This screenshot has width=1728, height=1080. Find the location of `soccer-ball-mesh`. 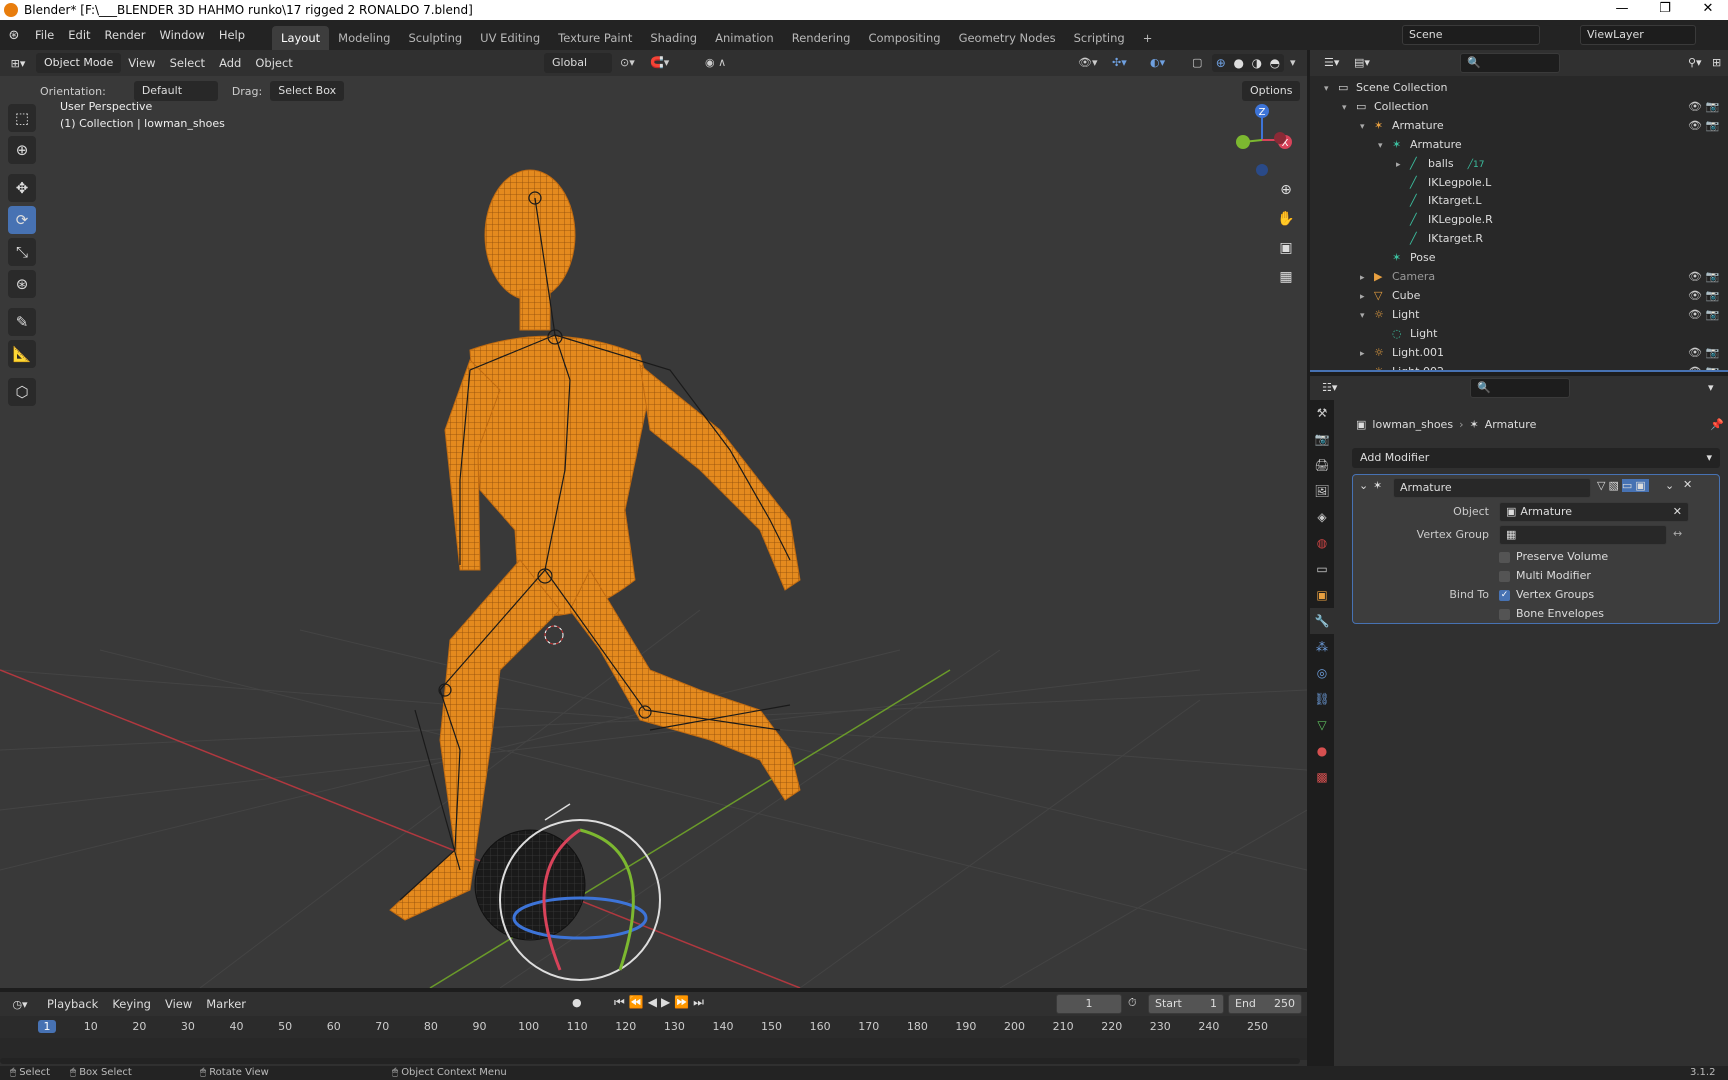

soccer-ball-mesh is located at coordinates (530, 885).